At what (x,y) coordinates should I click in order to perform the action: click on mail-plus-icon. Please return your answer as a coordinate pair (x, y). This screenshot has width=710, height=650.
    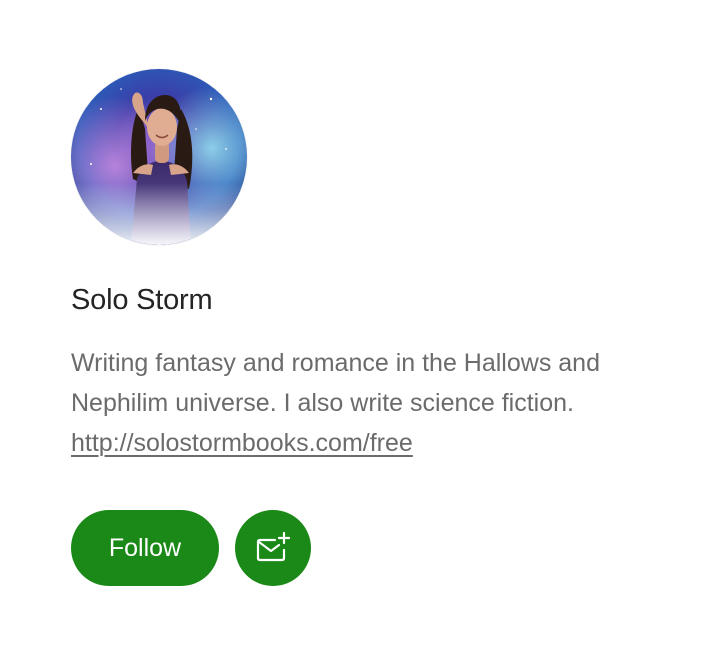
    Looking at the image, I should click on (273, 546).